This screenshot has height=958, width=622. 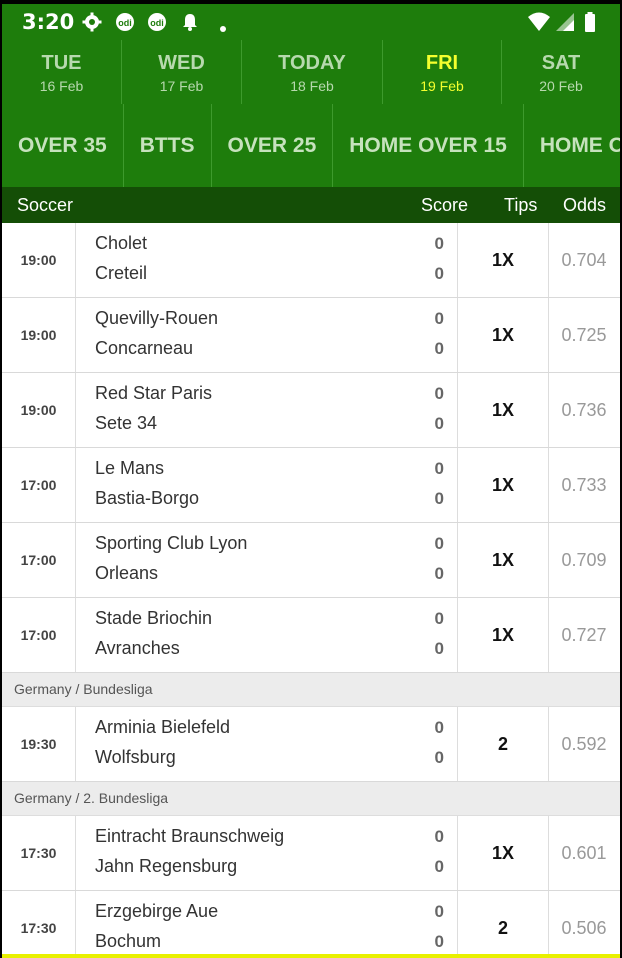 I want to click on app-notification-icon-2: odi, so click(x=157, y=24).